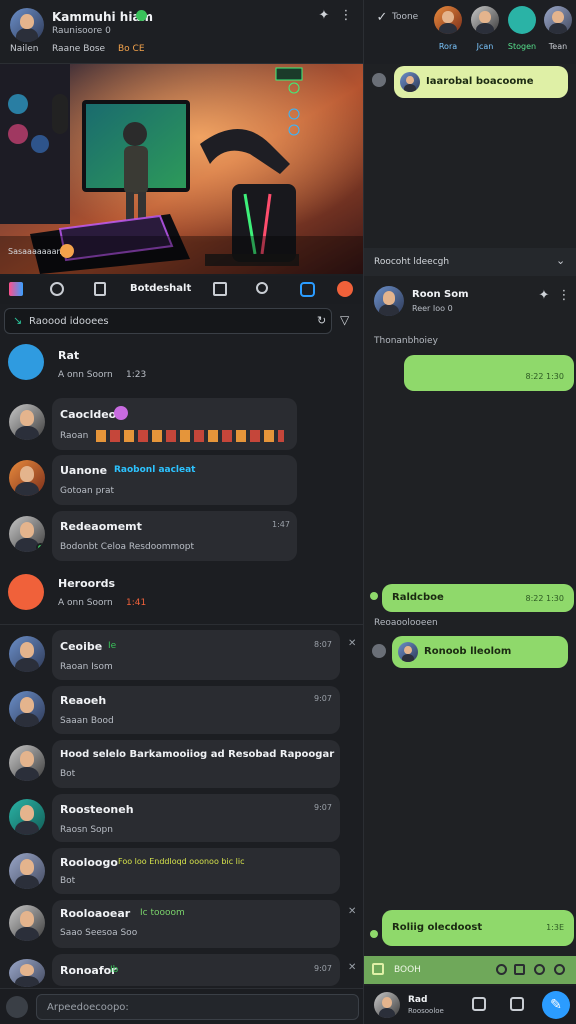 The height and width of the screenshot is (1024, 576). What do you see at coordinates (136, 603) in the screenshot?
I see `chat-time: 1:41` at bounding box center [136, 603].